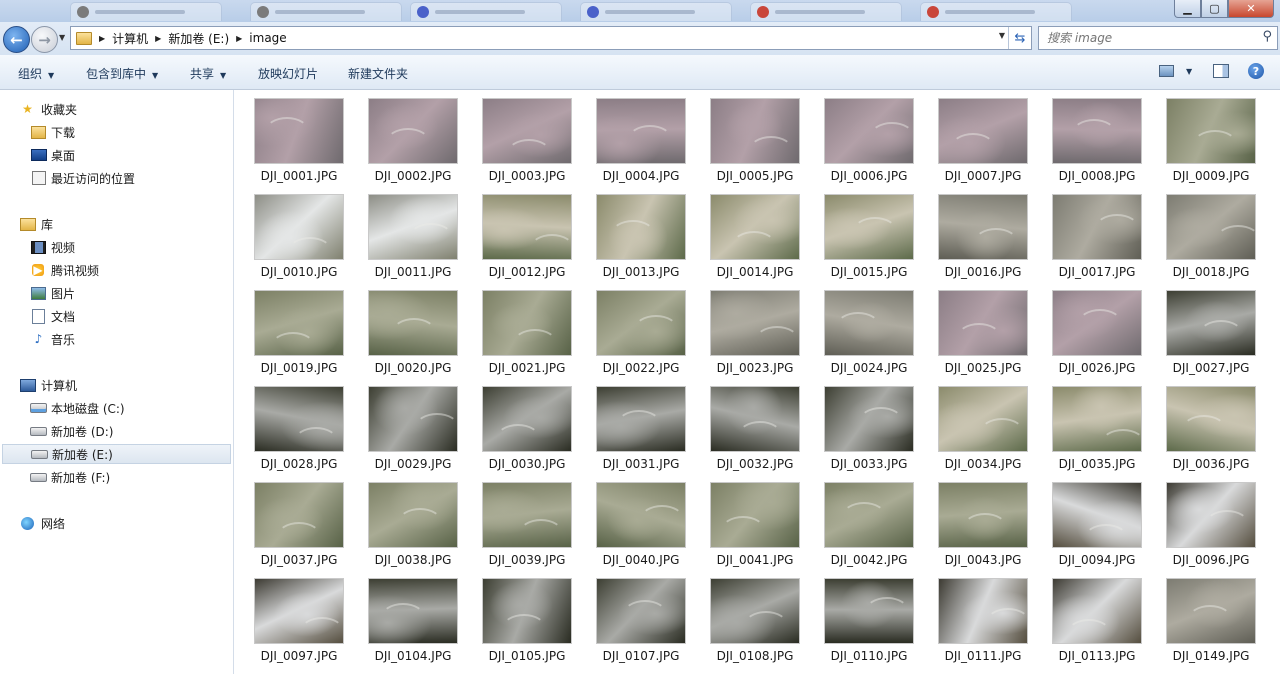 The height and width of the screenshot is (674, 1280). Describe the element at coordinates (755, 424) in the screenshot. I see `file-item: DJI_0032.JPG` at that location.